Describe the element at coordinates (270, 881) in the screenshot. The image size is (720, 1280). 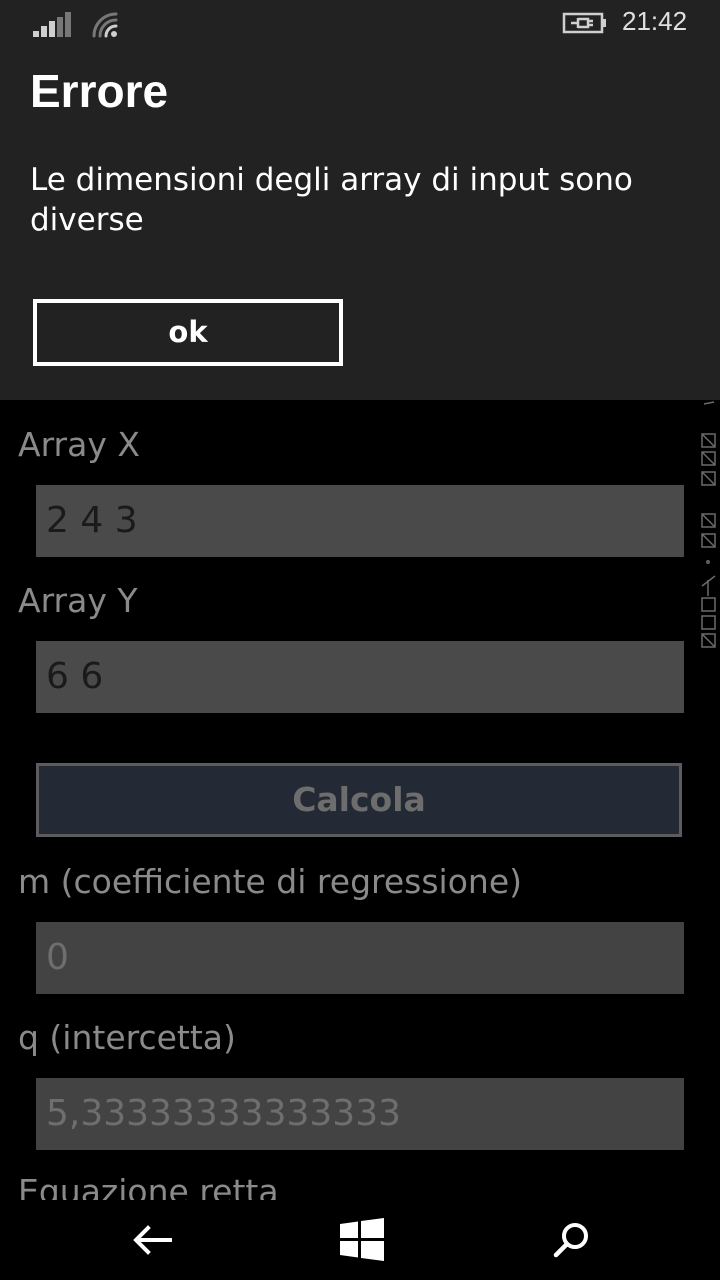
I see `m-label: m (coefficiente di regressione)` at that location.